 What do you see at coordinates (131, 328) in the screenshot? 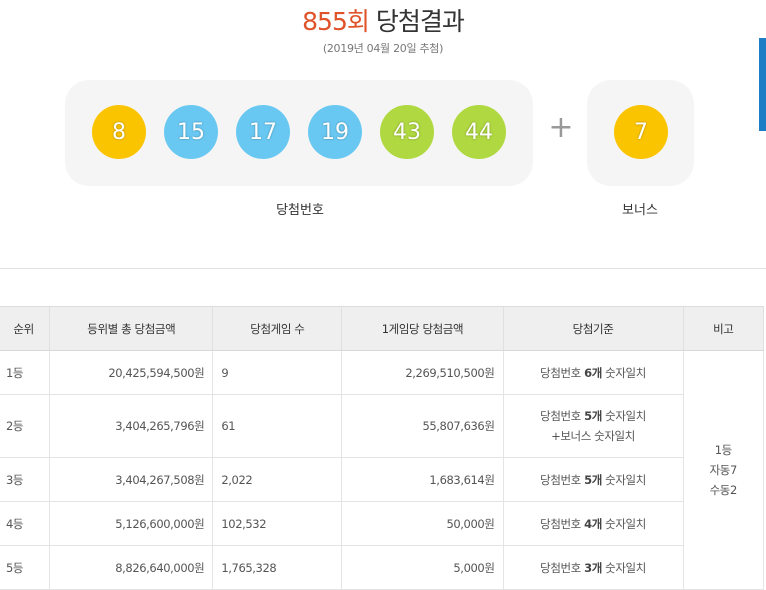
I see `header-total-prize: 등위별 총 당첨금액` at bounding box center [131, 328].